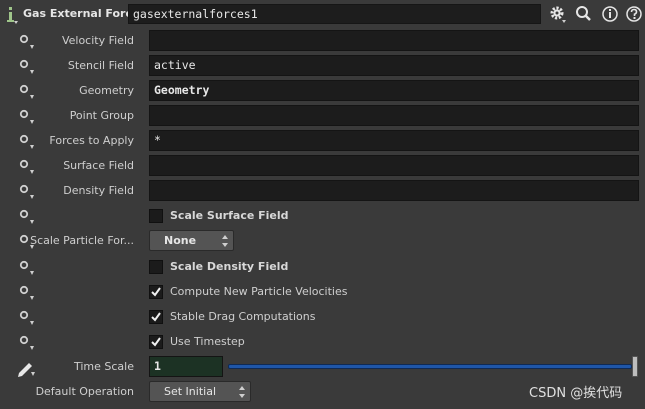 This screenshot has width=645, height=409. Describe the element at coordinates (558, 14) in the screenshot. I see `gear-icon` at that location.